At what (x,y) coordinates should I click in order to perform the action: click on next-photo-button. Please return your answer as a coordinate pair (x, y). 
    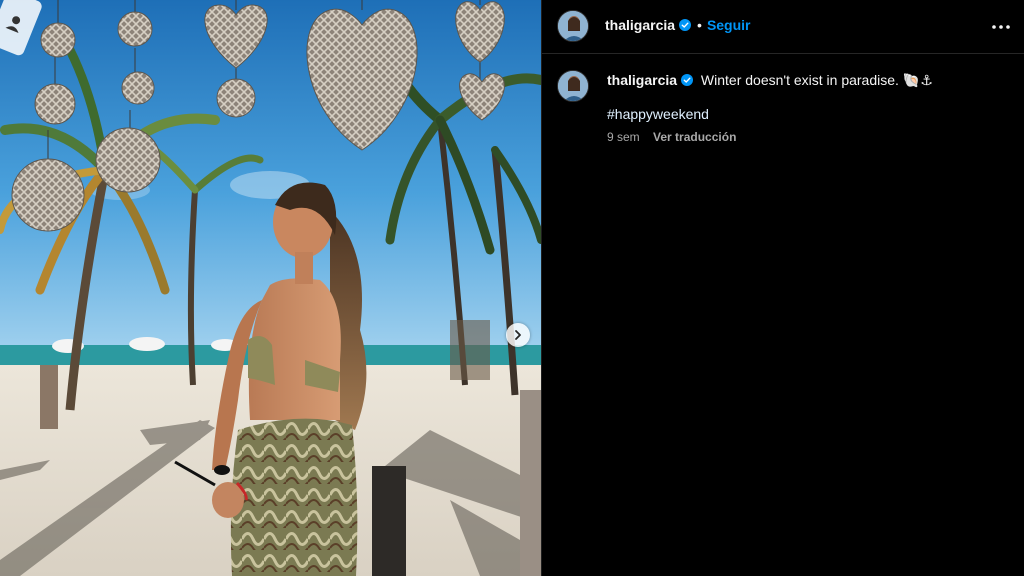
    Looking at the image, I should click on (518, 335).